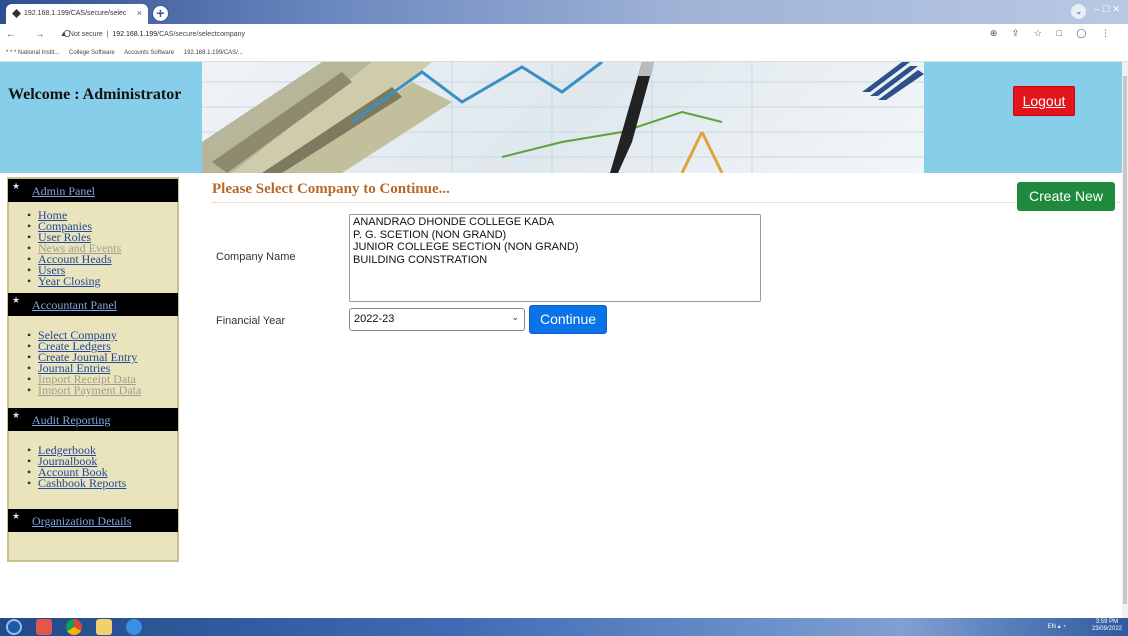 This screenshot has width=1128, height=636. I want to click on taskbar-icons, so click(74, 627).